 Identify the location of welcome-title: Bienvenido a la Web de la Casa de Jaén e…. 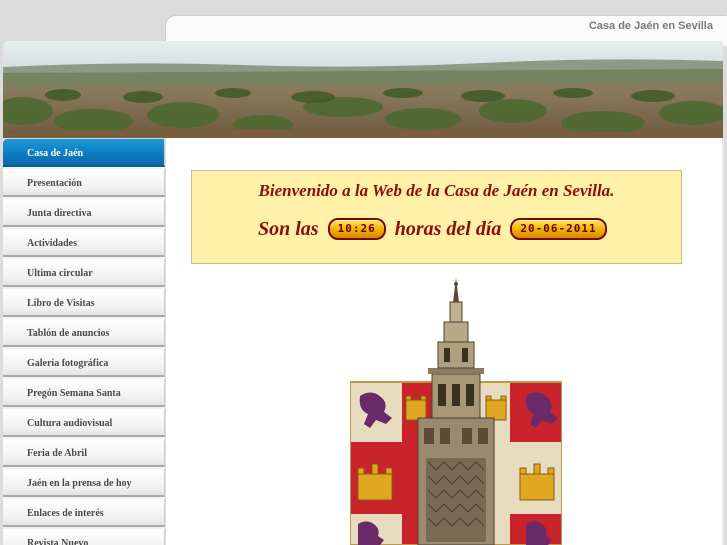
(436, 190).